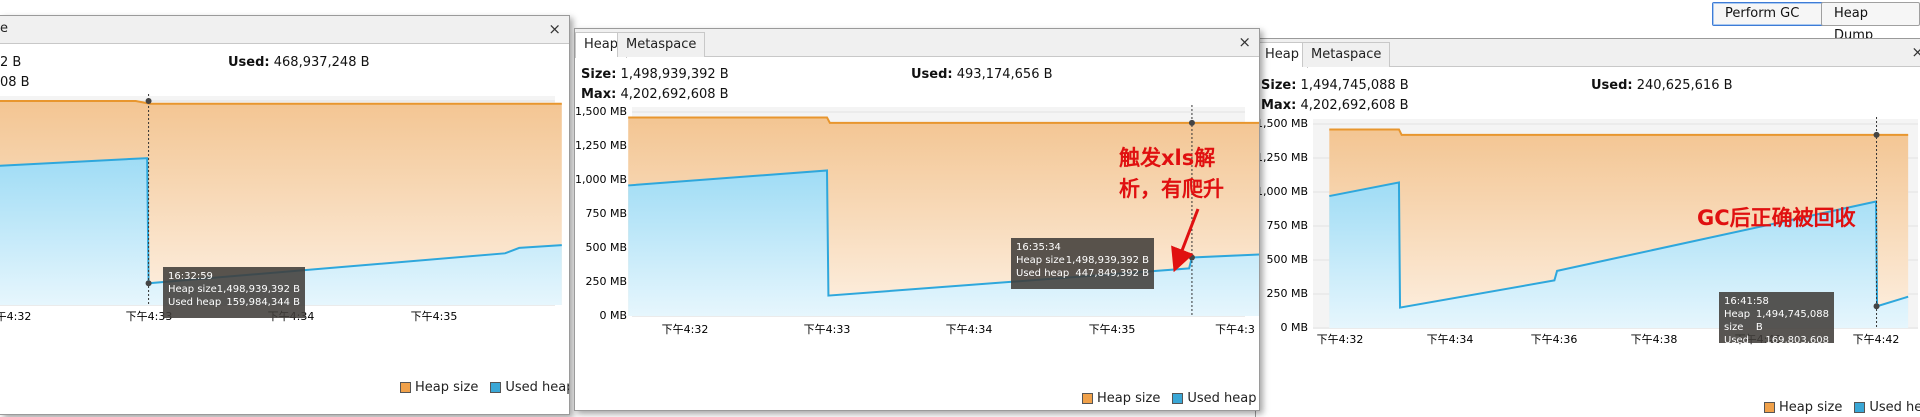 The width and height of the screenshot is (1920, 417). What do you see at coordinates (1684, 85) in the screenshot?
I see `used-value: 240,625,616 B` at bounding box center [1684, 85].